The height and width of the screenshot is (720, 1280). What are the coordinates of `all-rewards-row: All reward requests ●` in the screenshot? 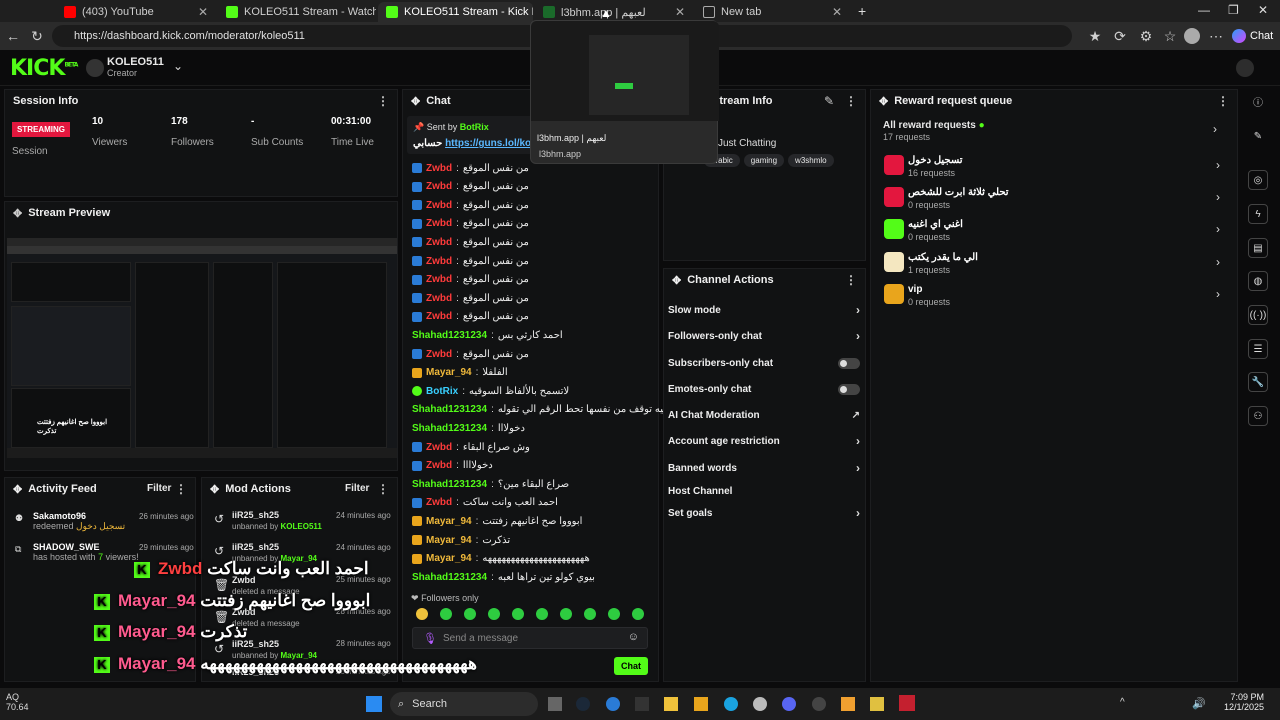 It's located at (934, 125).